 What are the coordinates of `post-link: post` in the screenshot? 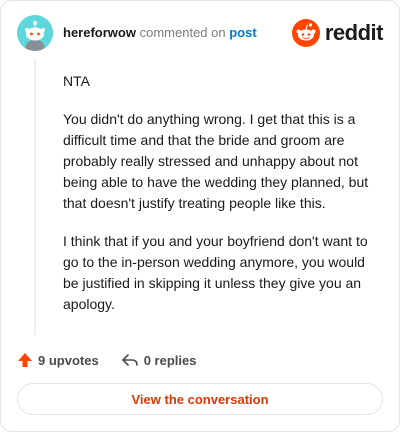 It's located at (242, 32).